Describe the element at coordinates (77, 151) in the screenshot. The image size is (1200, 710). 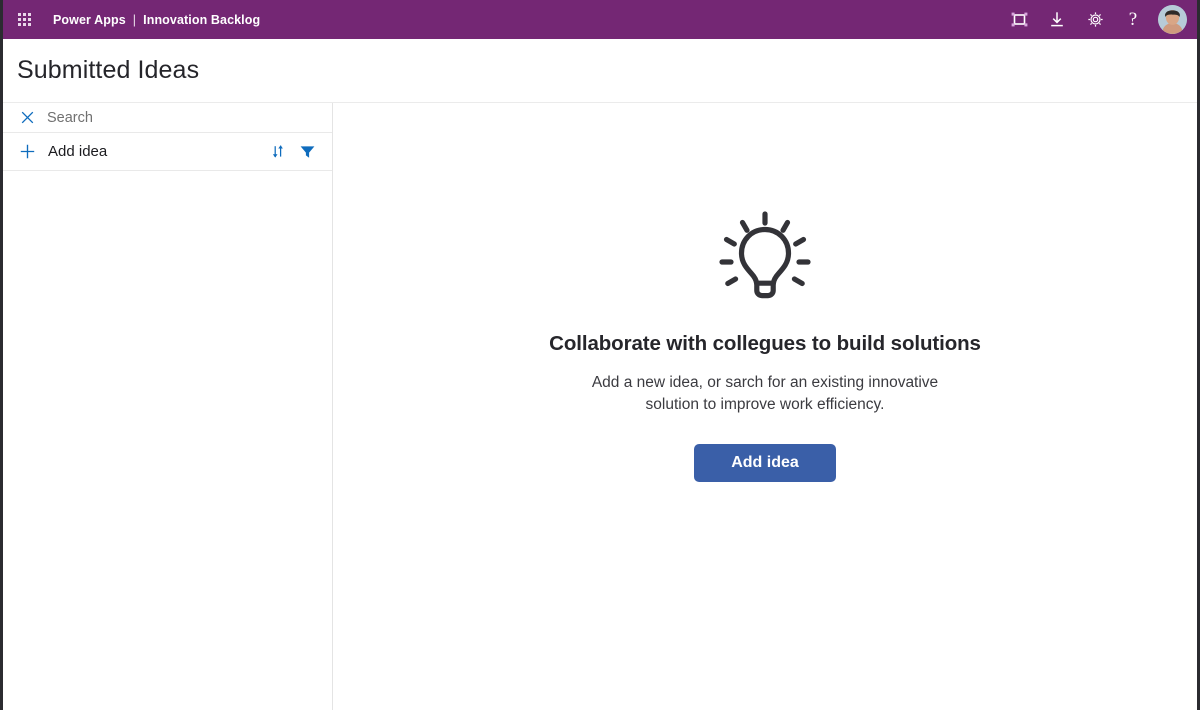
I see `add-idea-label: Add idea` at that location.